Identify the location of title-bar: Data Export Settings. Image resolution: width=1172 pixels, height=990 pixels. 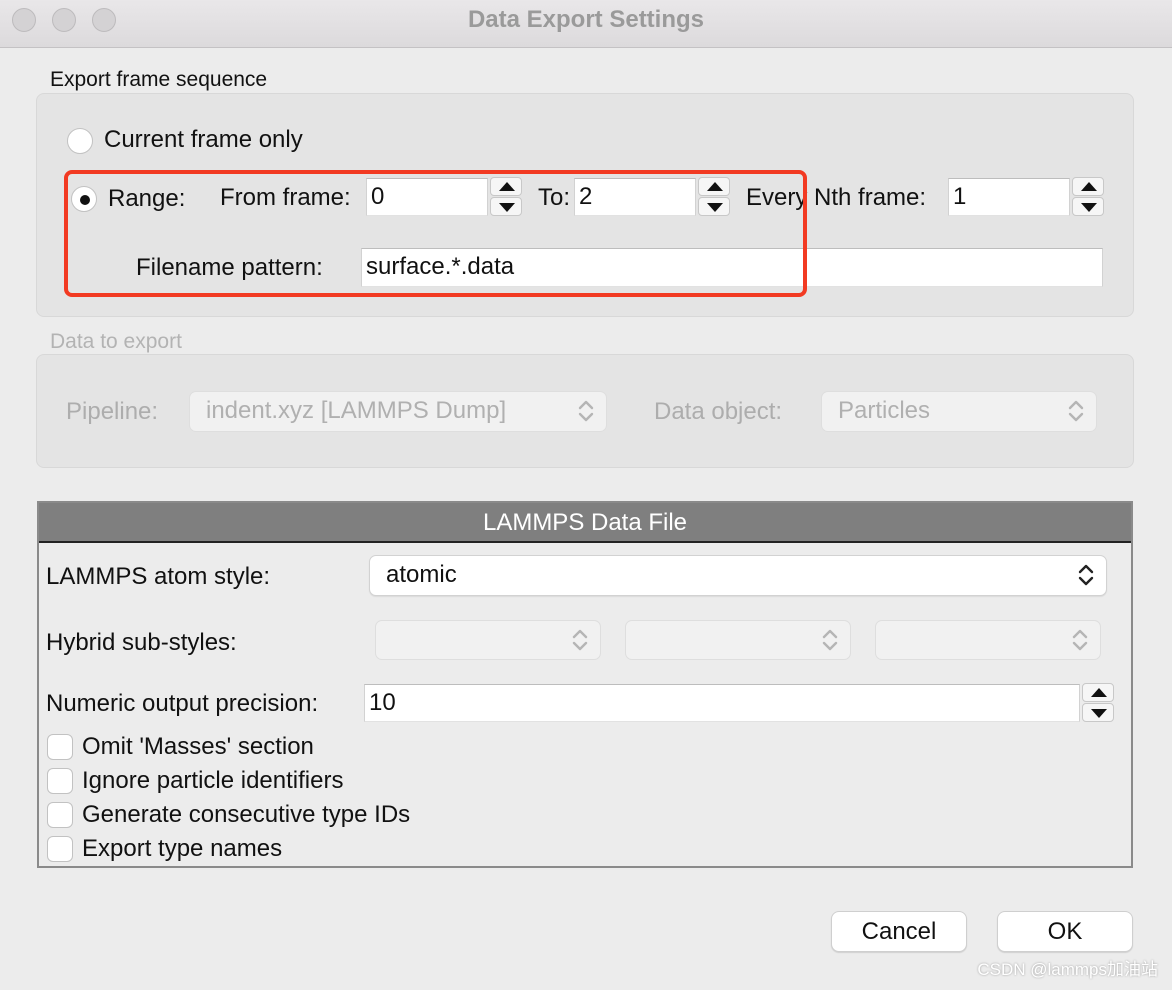
(586, 24).